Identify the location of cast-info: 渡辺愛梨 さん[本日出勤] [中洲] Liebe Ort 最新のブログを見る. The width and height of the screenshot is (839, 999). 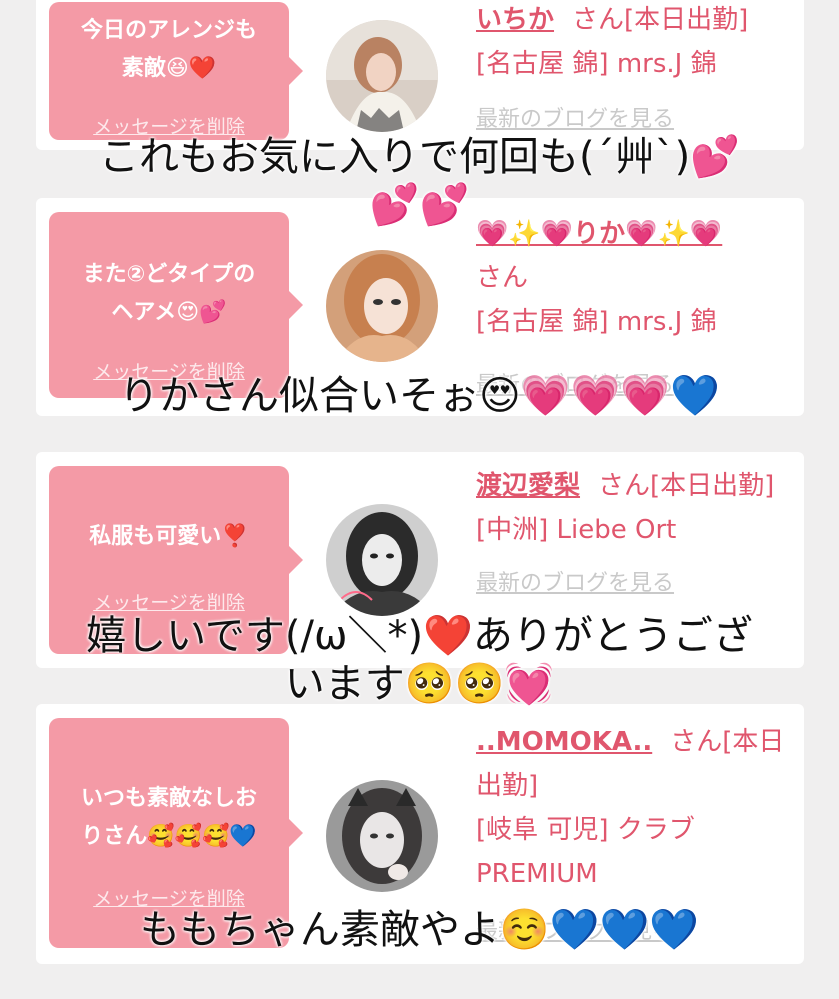
(633, 535).